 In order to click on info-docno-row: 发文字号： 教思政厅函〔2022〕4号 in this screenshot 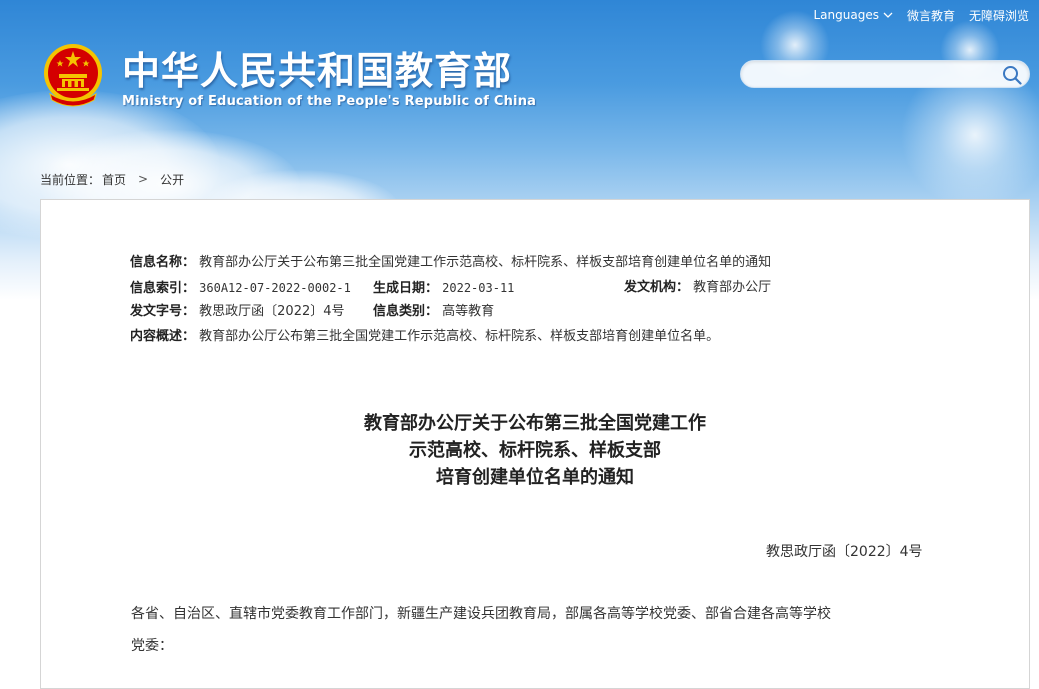, I will do `click(237, 312)`.